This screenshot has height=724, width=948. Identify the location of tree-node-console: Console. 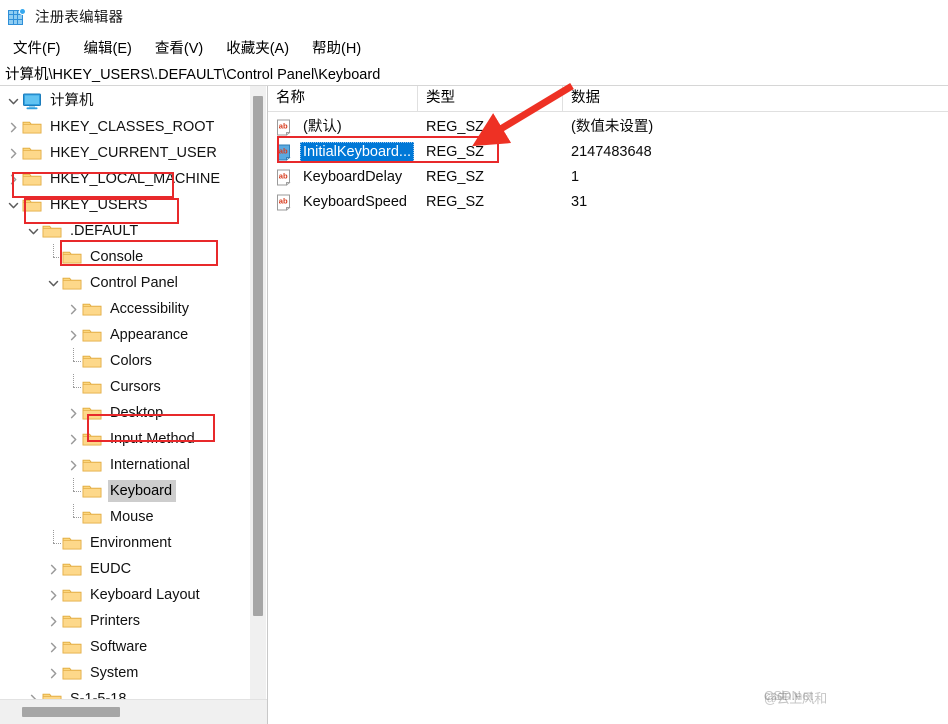
(125, 257).